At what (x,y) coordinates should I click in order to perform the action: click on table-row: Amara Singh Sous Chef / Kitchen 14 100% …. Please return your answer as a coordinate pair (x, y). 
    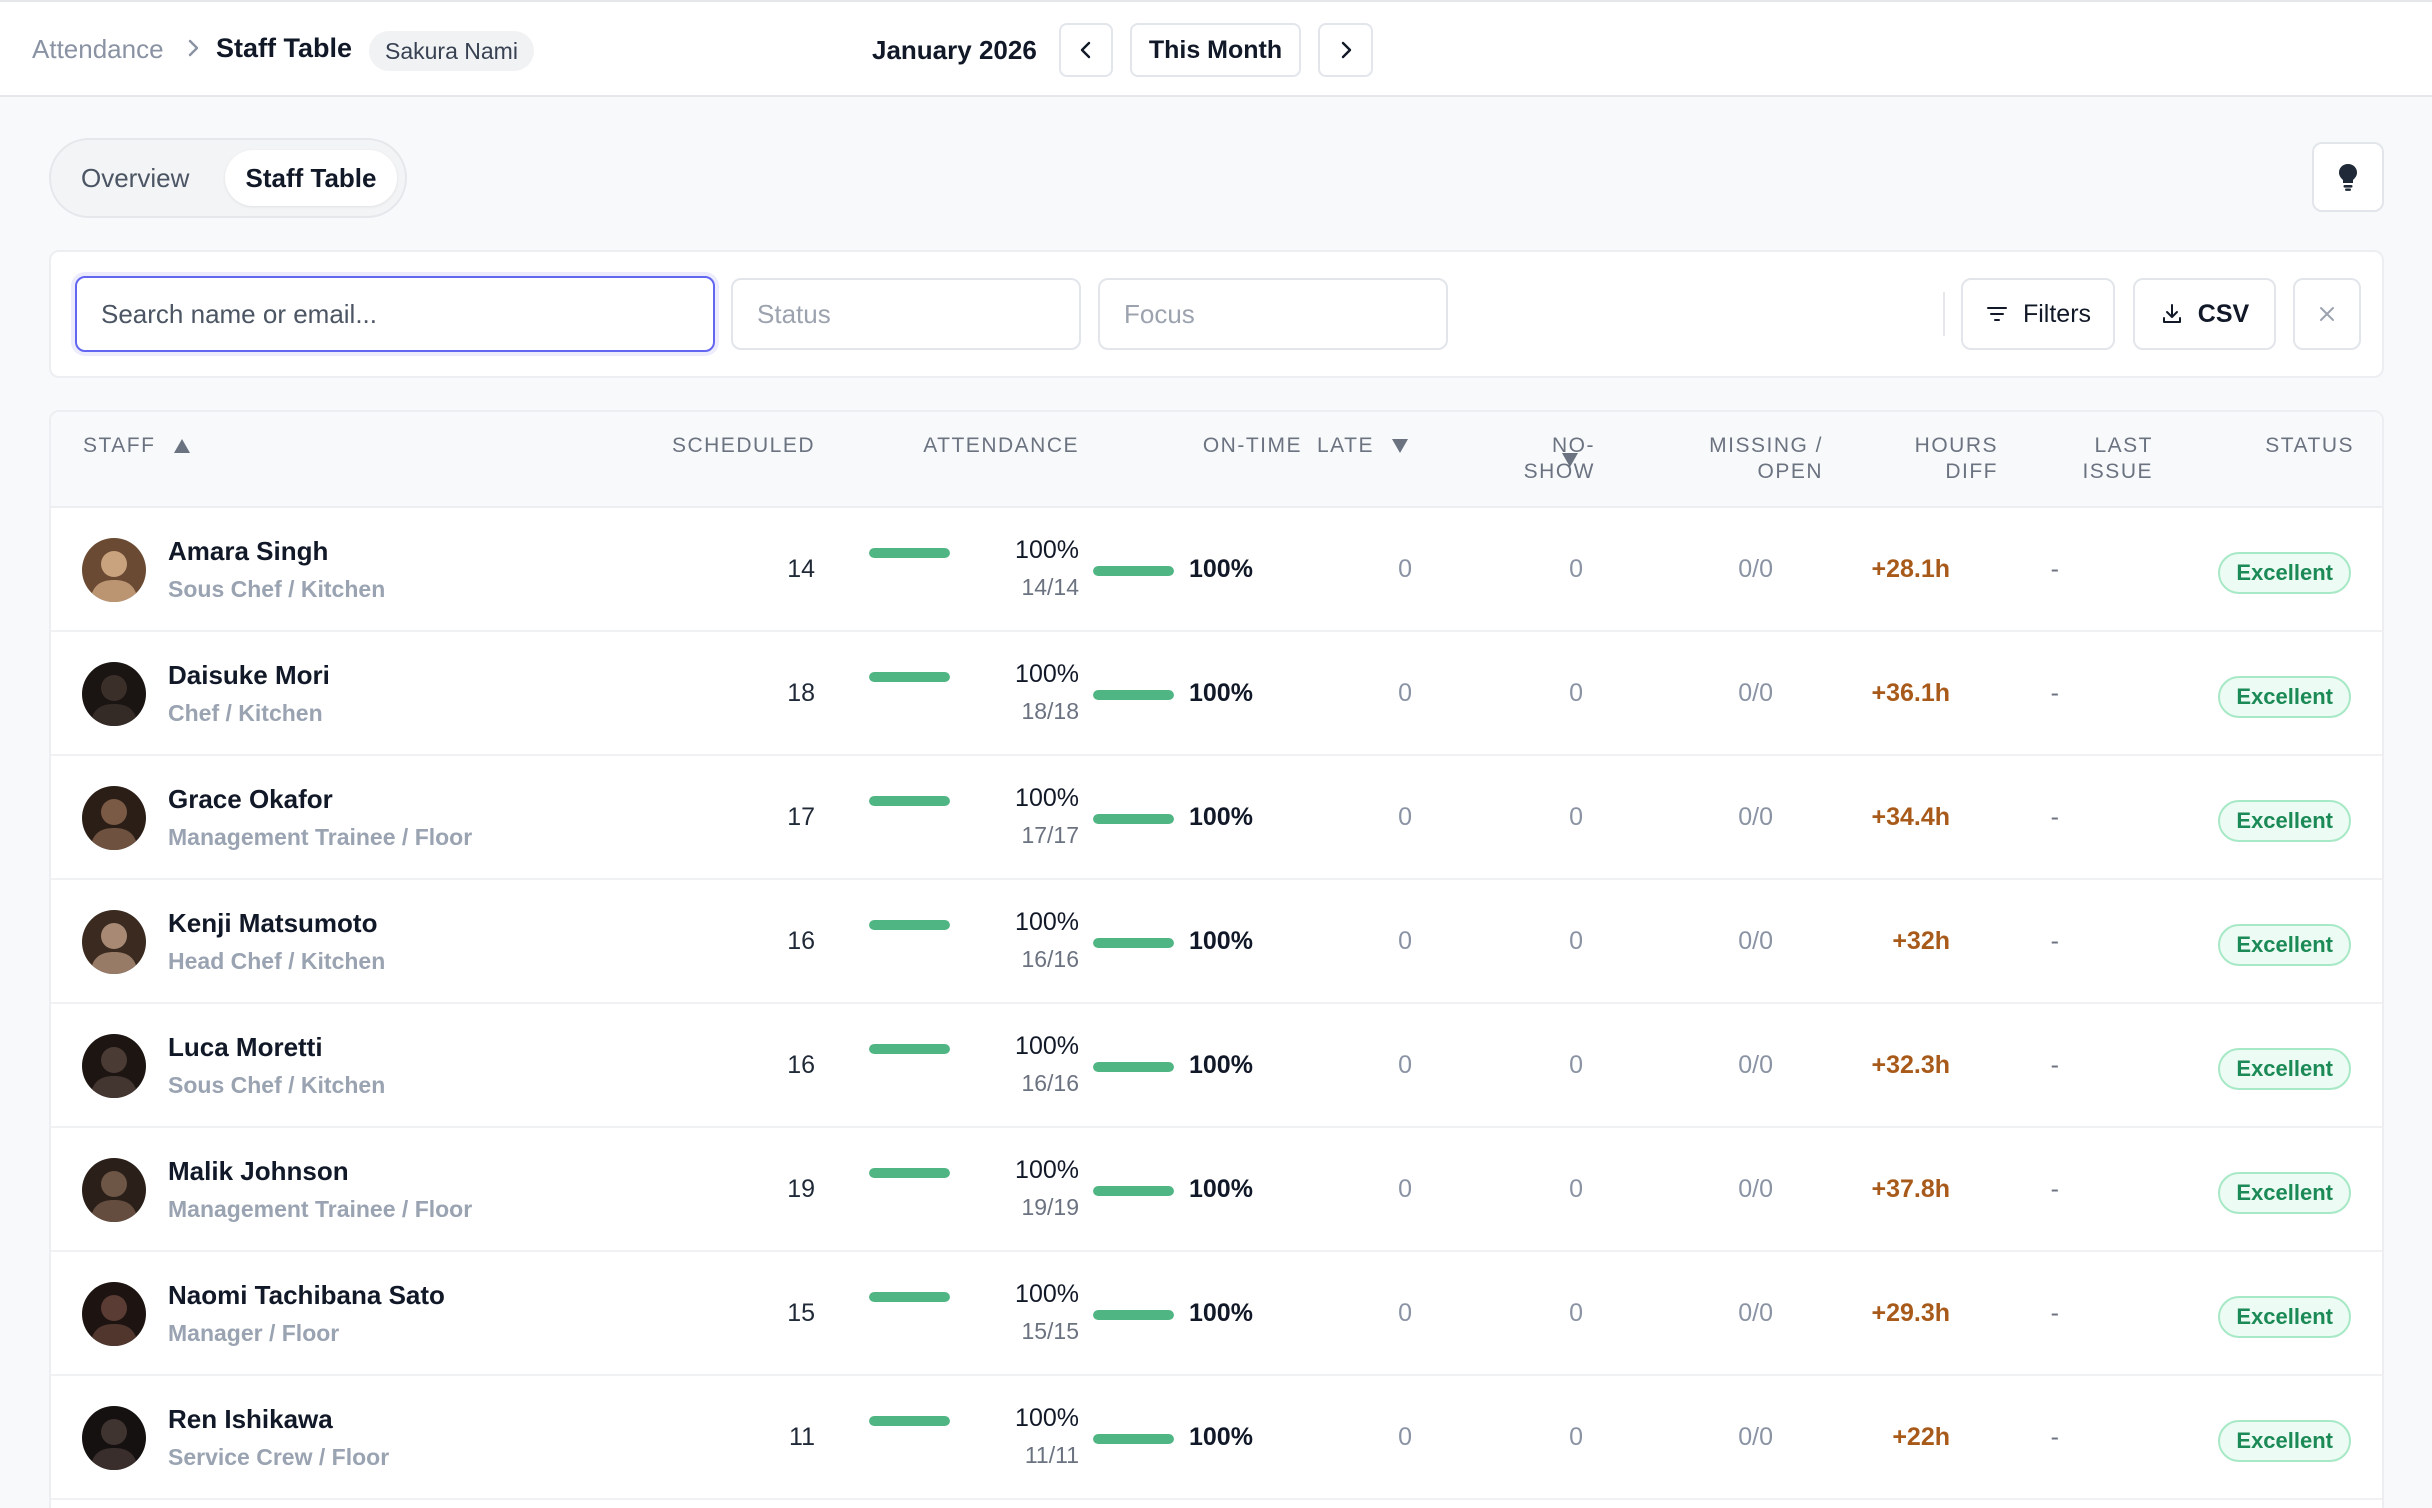
    Looking at the image, I should click on (1216, 570).